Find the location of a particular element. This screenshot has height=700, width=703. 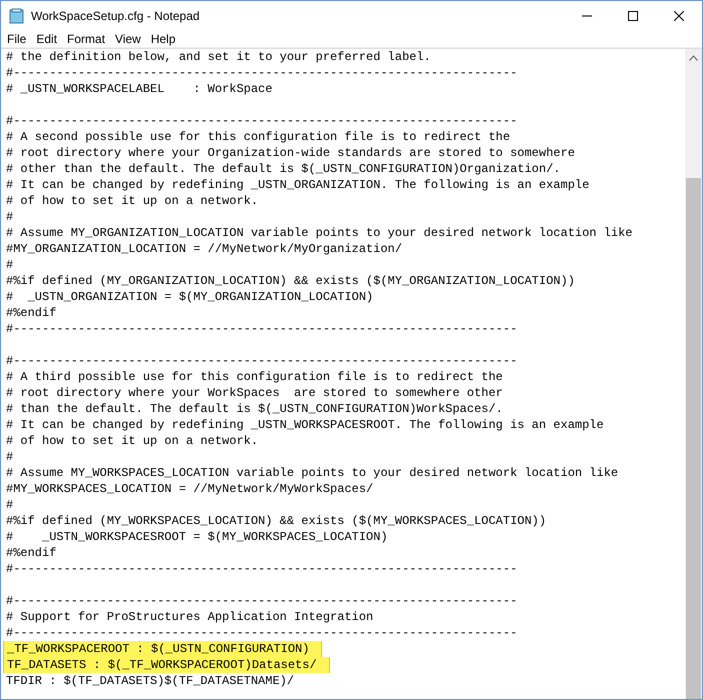

notepad-icon is located at coordinates (17, 16).